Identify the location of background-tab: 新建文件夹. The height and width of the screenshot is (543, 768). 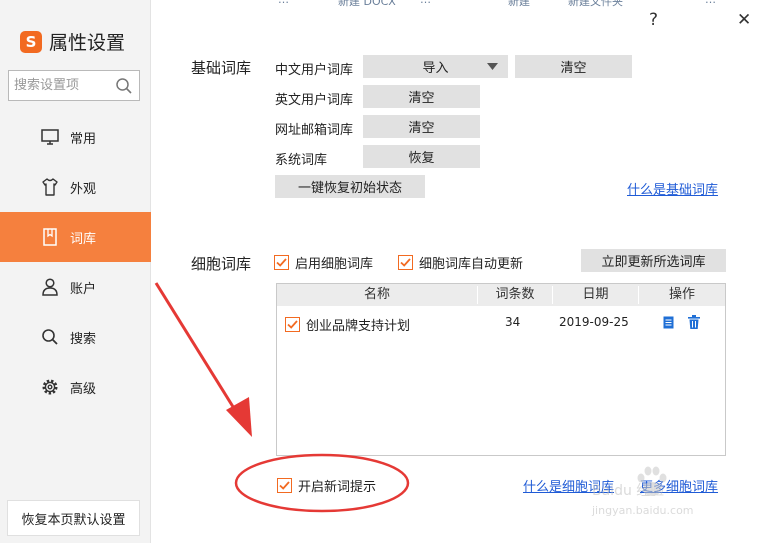
(595, 4).